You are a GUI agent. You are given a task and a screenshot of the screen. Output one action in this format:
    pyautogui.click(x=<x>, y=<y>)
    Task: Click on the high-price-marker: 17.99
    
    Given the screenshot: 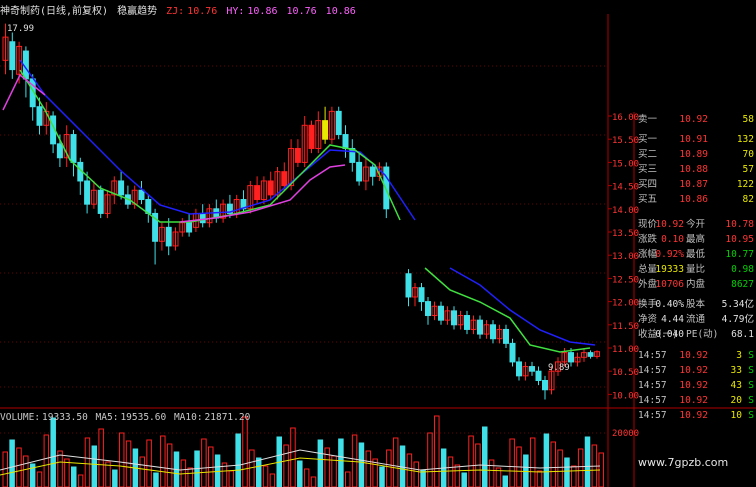 What is the action you would take?
    pyautogui.click(x=20, y=29)
    